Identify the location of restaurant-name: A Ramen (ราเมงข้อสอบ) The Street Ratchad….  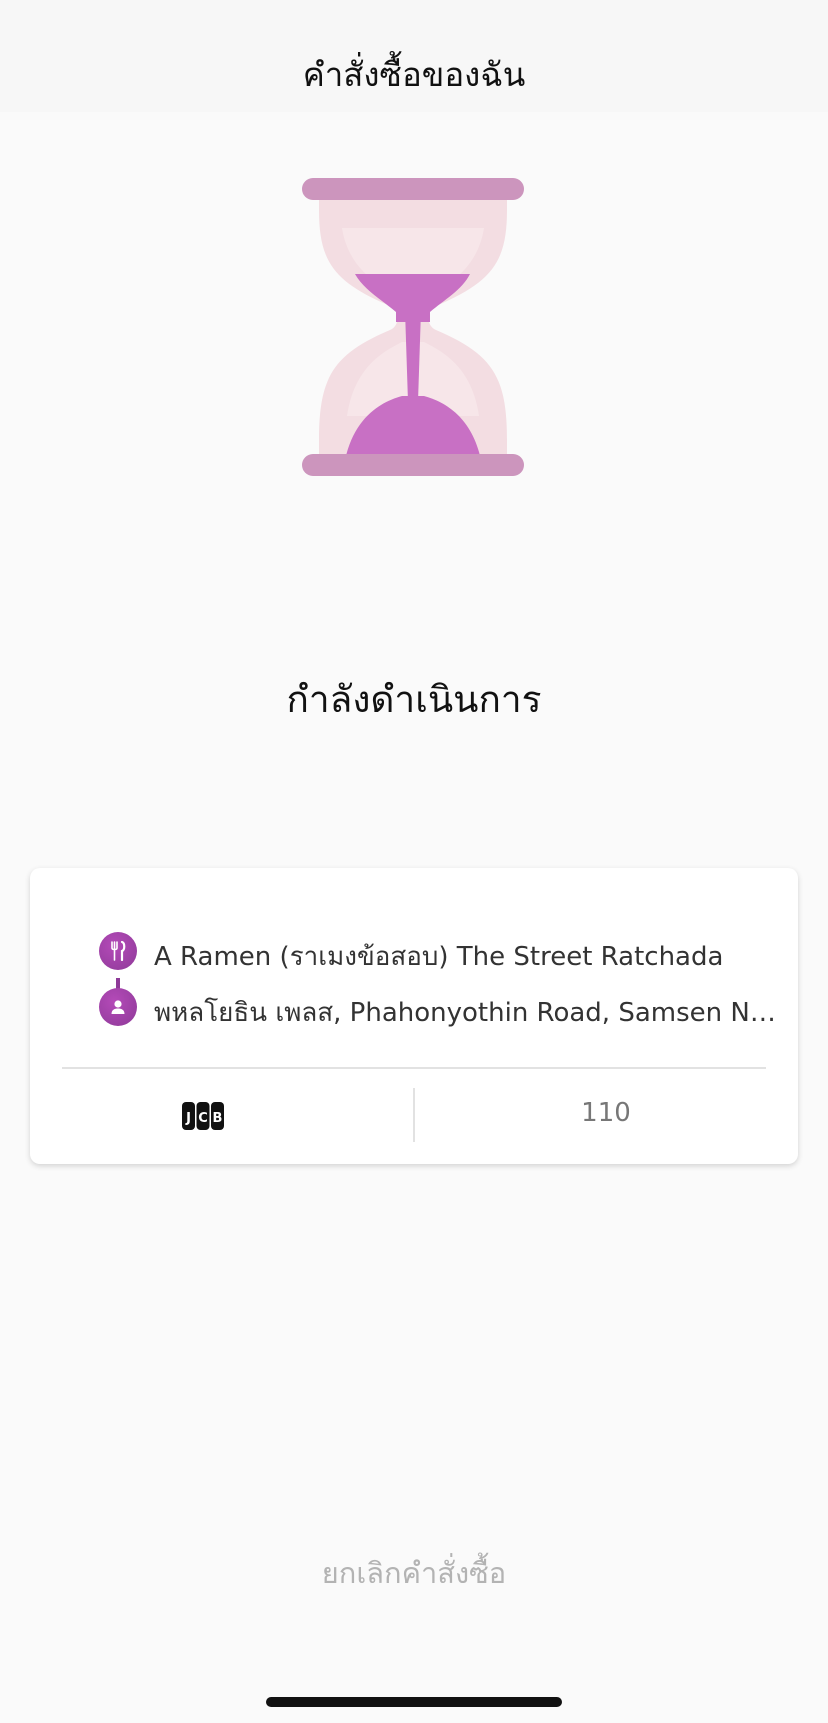
(439, 957).